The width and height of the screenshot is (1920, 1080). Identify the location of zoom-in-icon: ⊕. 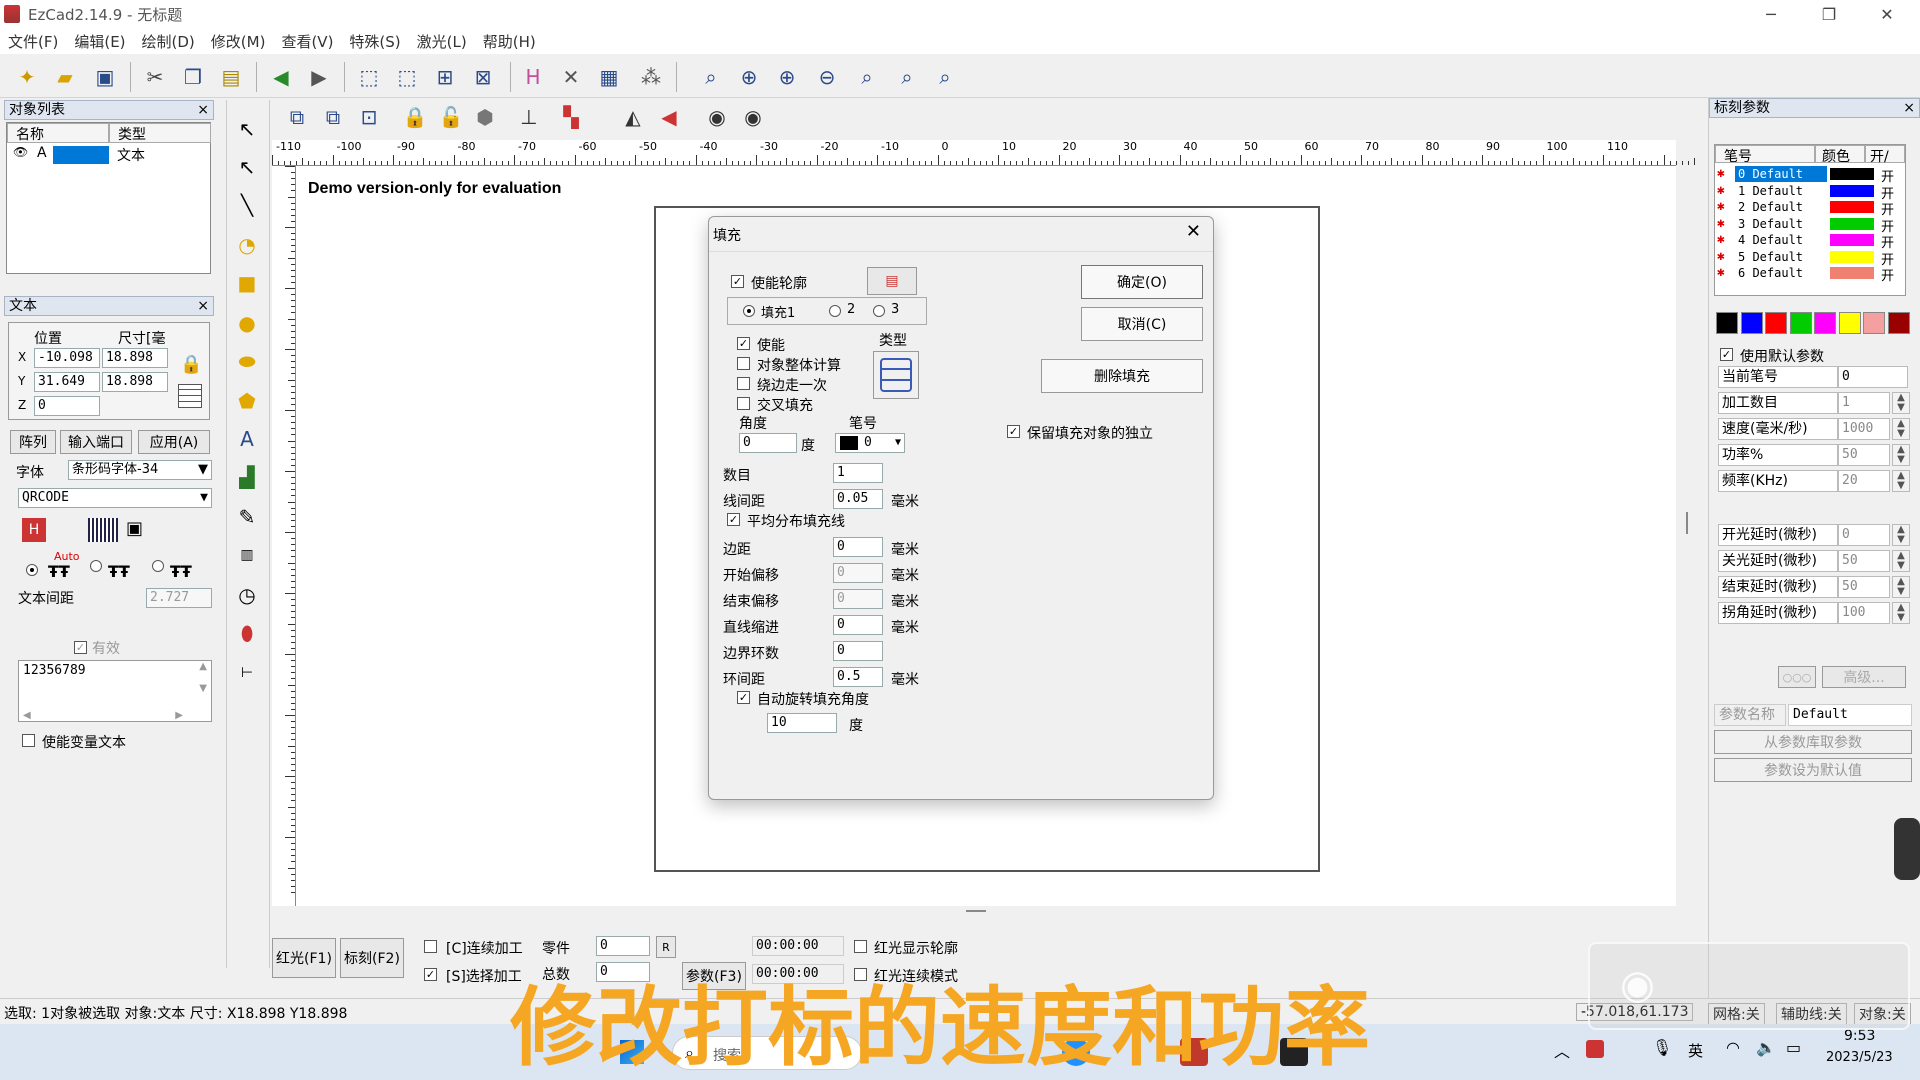
(749, 77).